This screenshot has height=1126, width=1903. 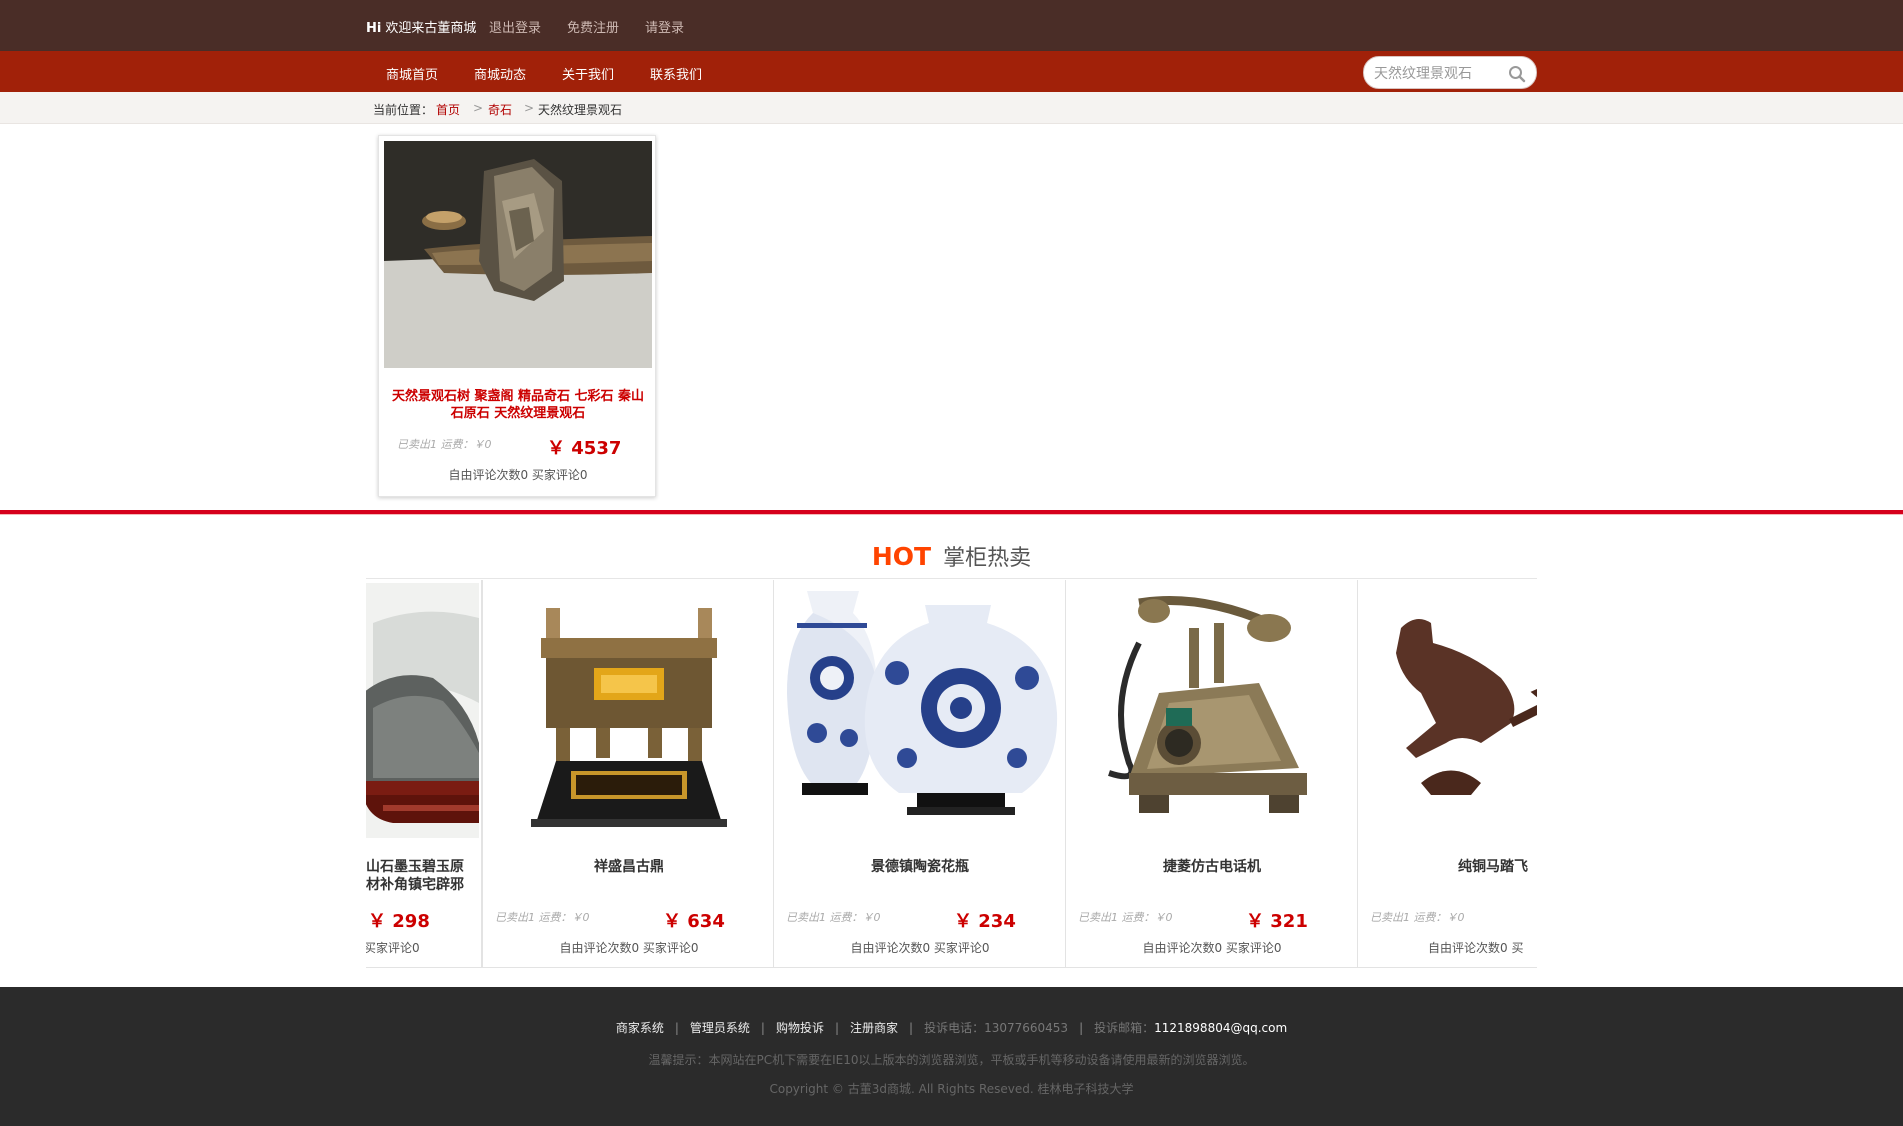 What do you see at coordinates (426, 876) in the screenshot?
I see `hot-item-name: 山石墨玉碧玉原 材补角镇宅辟邪` at bounding box center [426, 876].